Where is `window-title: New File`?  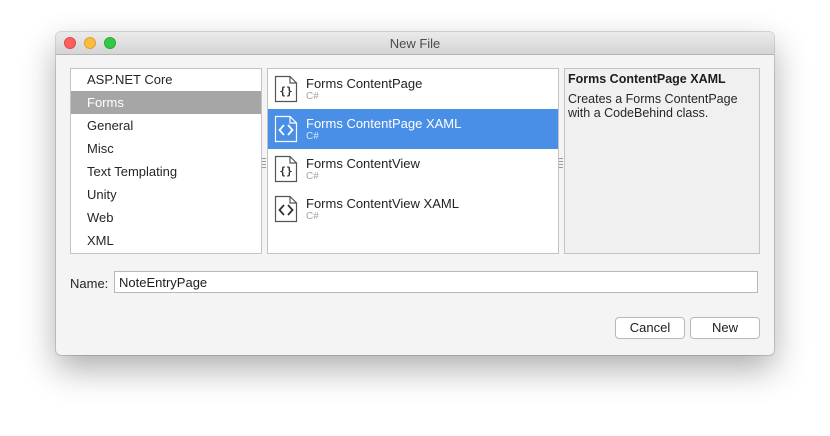
window-title: New File is located at coordinates (415, 43).